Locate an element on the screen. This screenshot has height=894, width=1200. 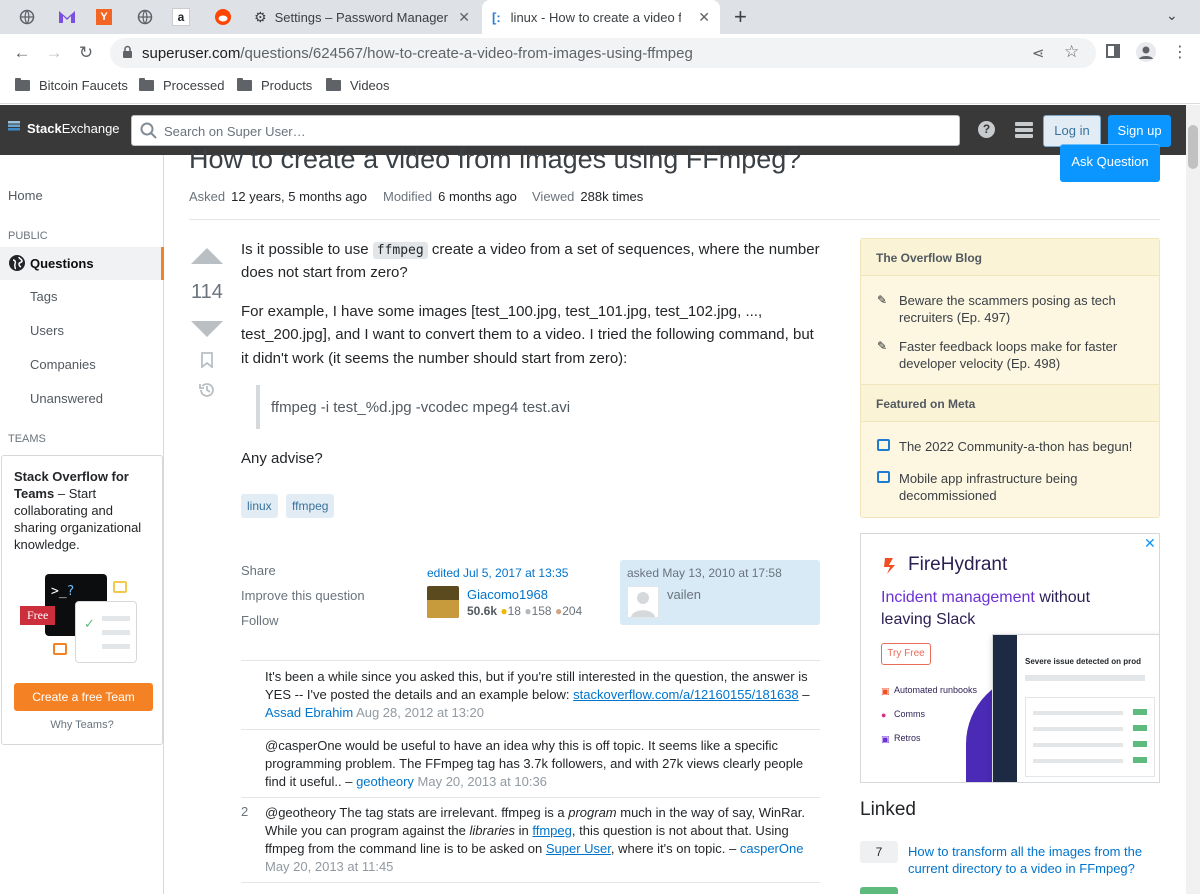
comment-user-link: Assad Ebrahim is located at coordinates (309, 712).